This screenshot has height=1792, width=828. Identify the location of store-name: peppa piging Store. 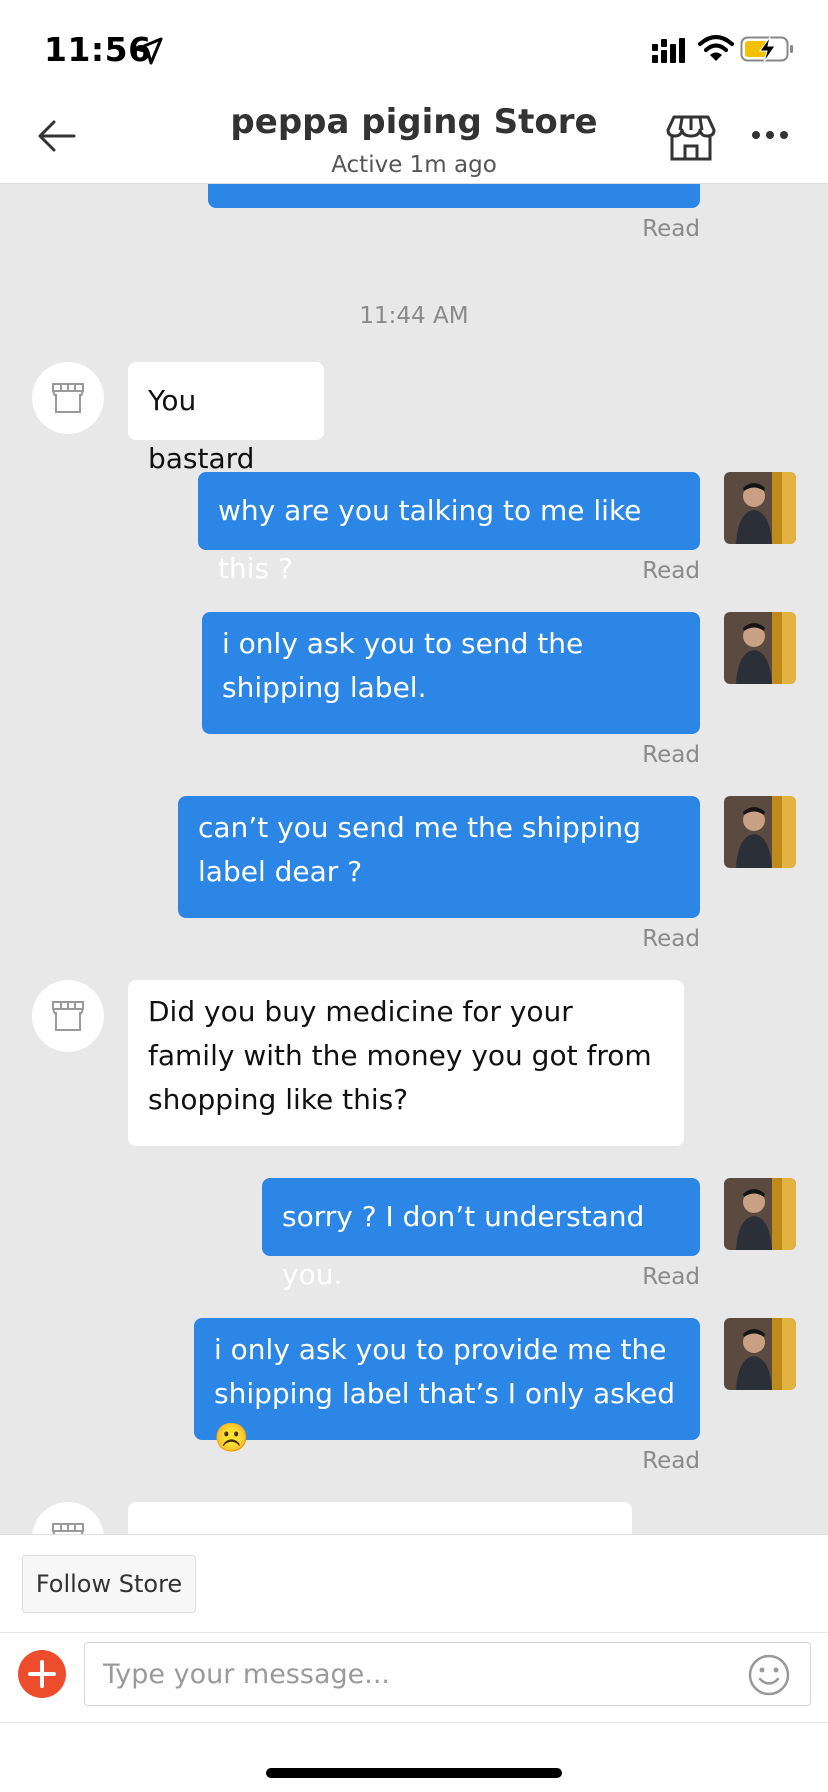
(414, 122).